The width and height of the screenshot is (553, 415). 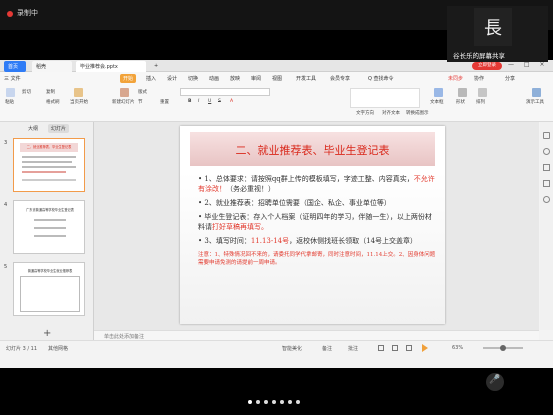 What do you see at coordinates (12, 78) in the screenshot?
I see `menu-file: 三 文件` at bounding box center [12, 78].